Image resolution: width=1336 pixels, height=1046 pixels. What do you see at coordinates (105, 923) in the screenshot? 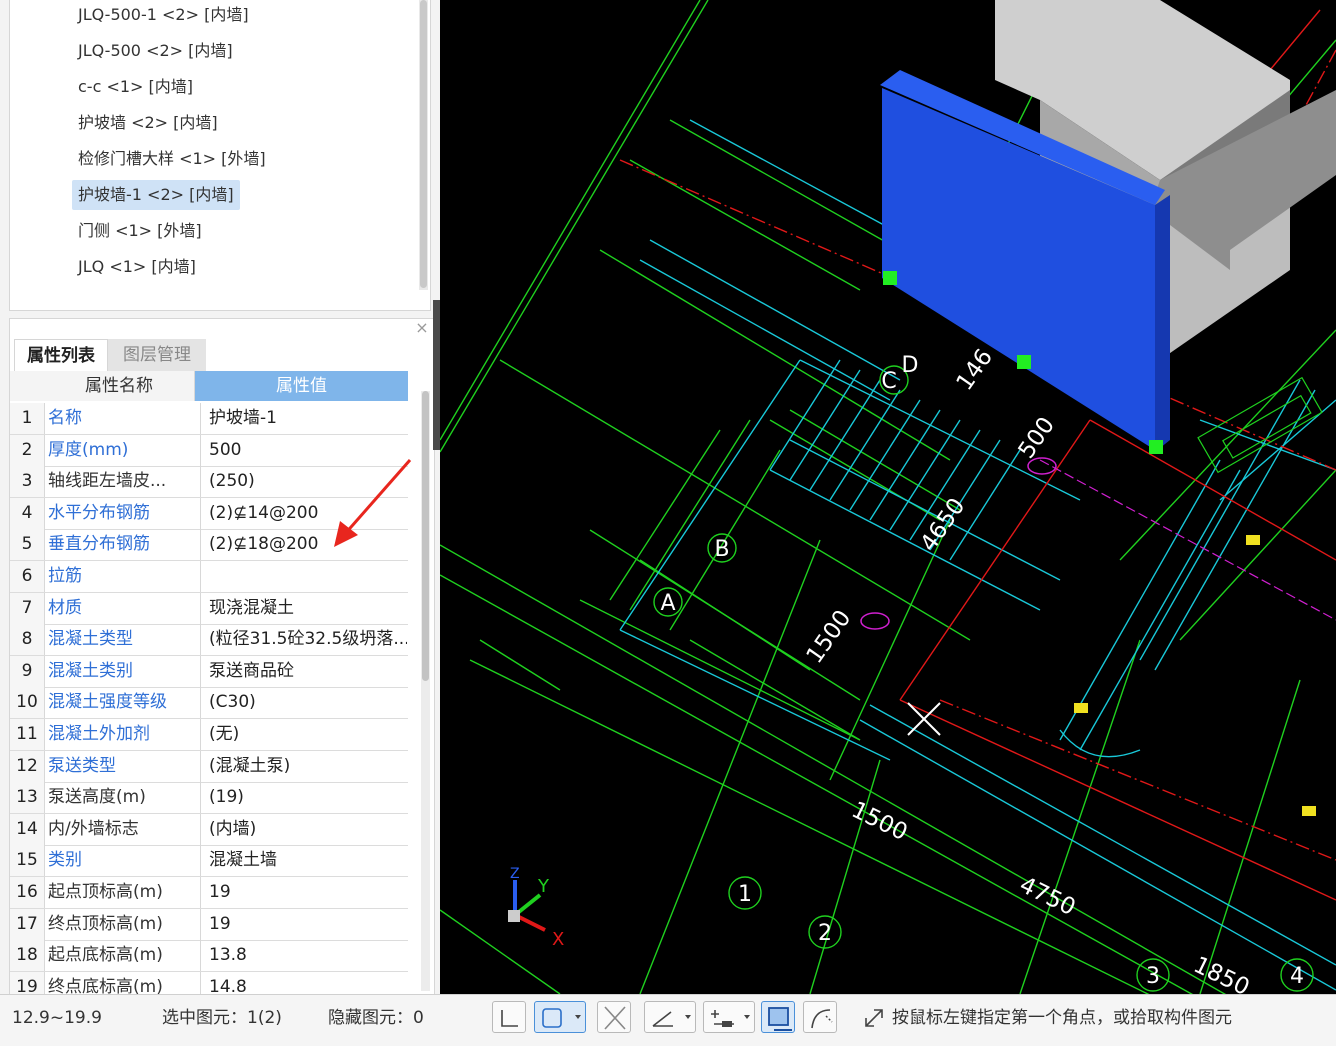
I see `property-name: 终点顶标高(m)` at bounding box center [105, 923].